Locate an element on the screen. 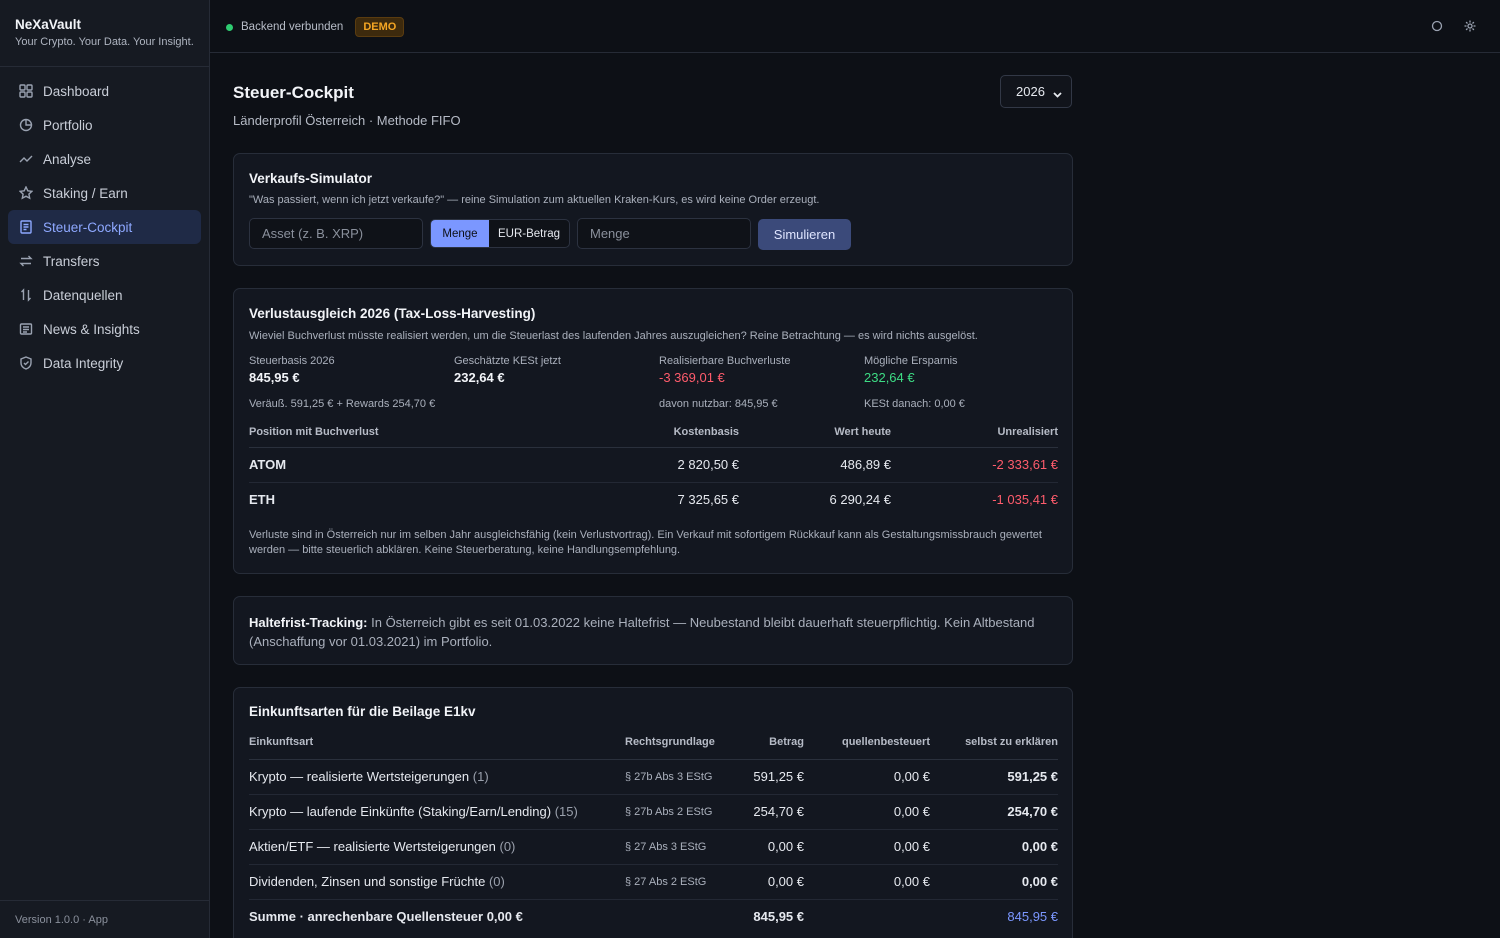 This screenshot has width=1500, height=938. income-type: Krypto — realisierte Wertsteigerungen is located at coordinates (359, 776).